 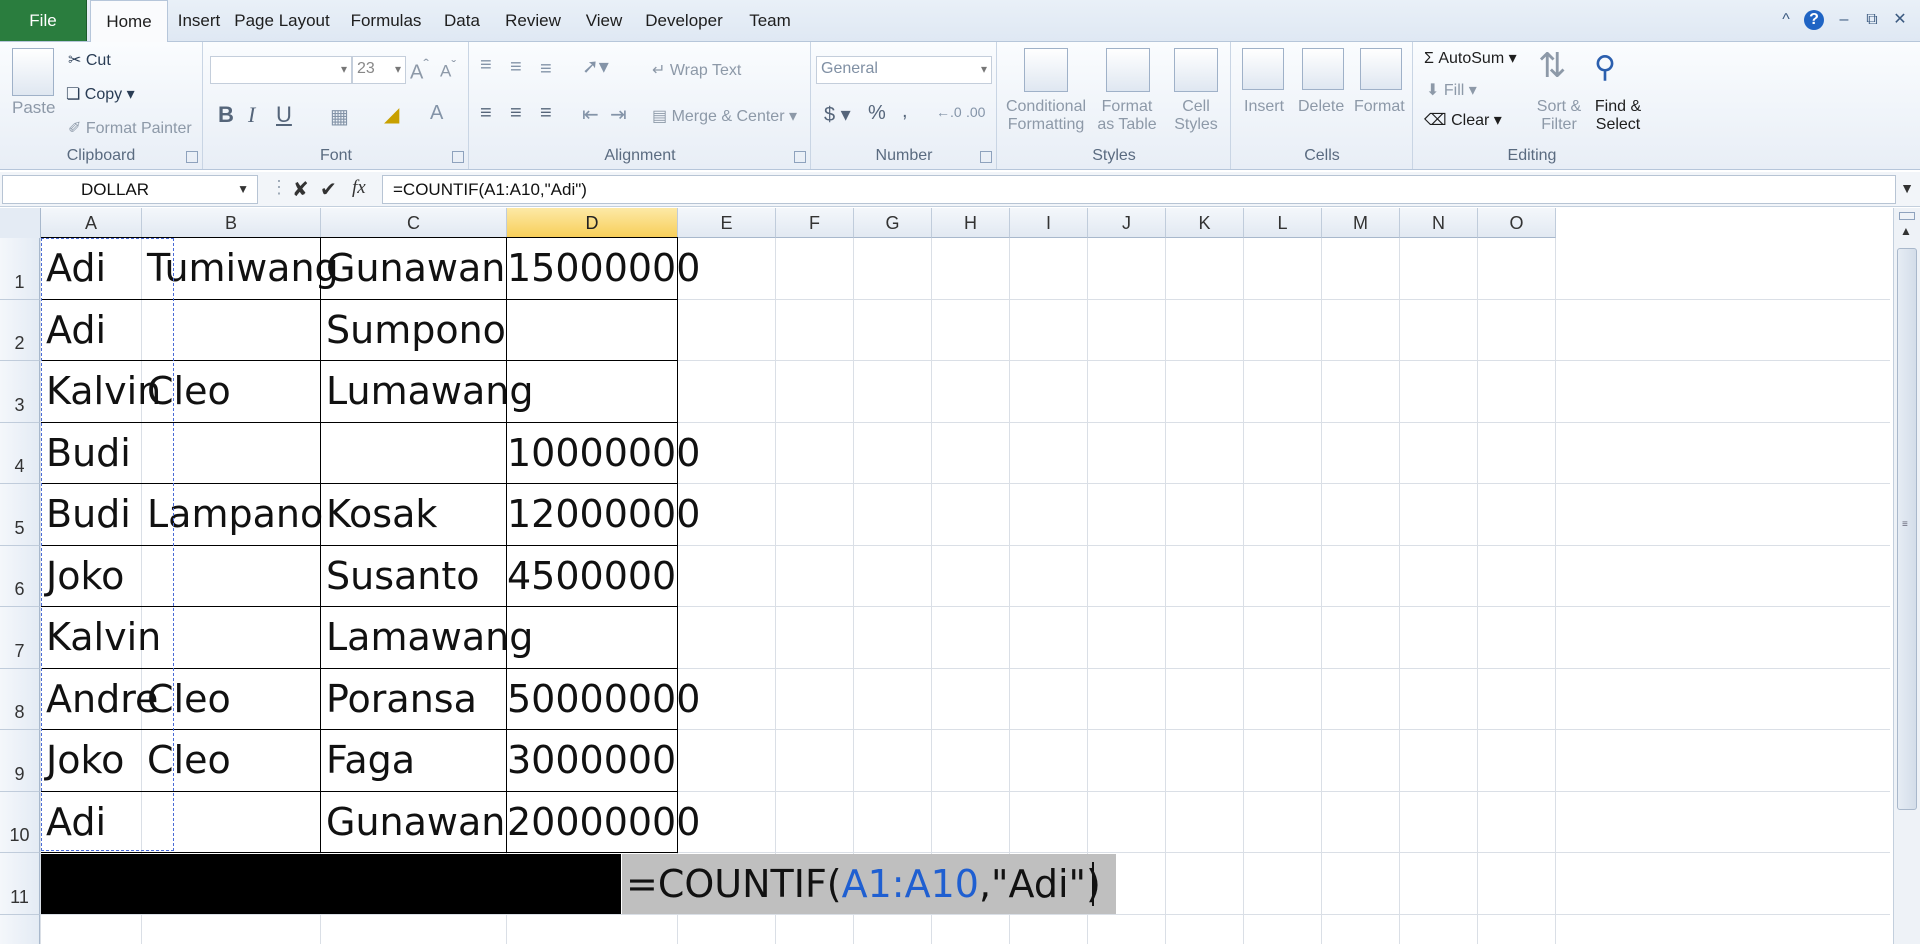 What do you see at coordinates (243, 268) in the screenshot?
I see `cell-b1: Tumiwang` at bounding box center [243, 268].